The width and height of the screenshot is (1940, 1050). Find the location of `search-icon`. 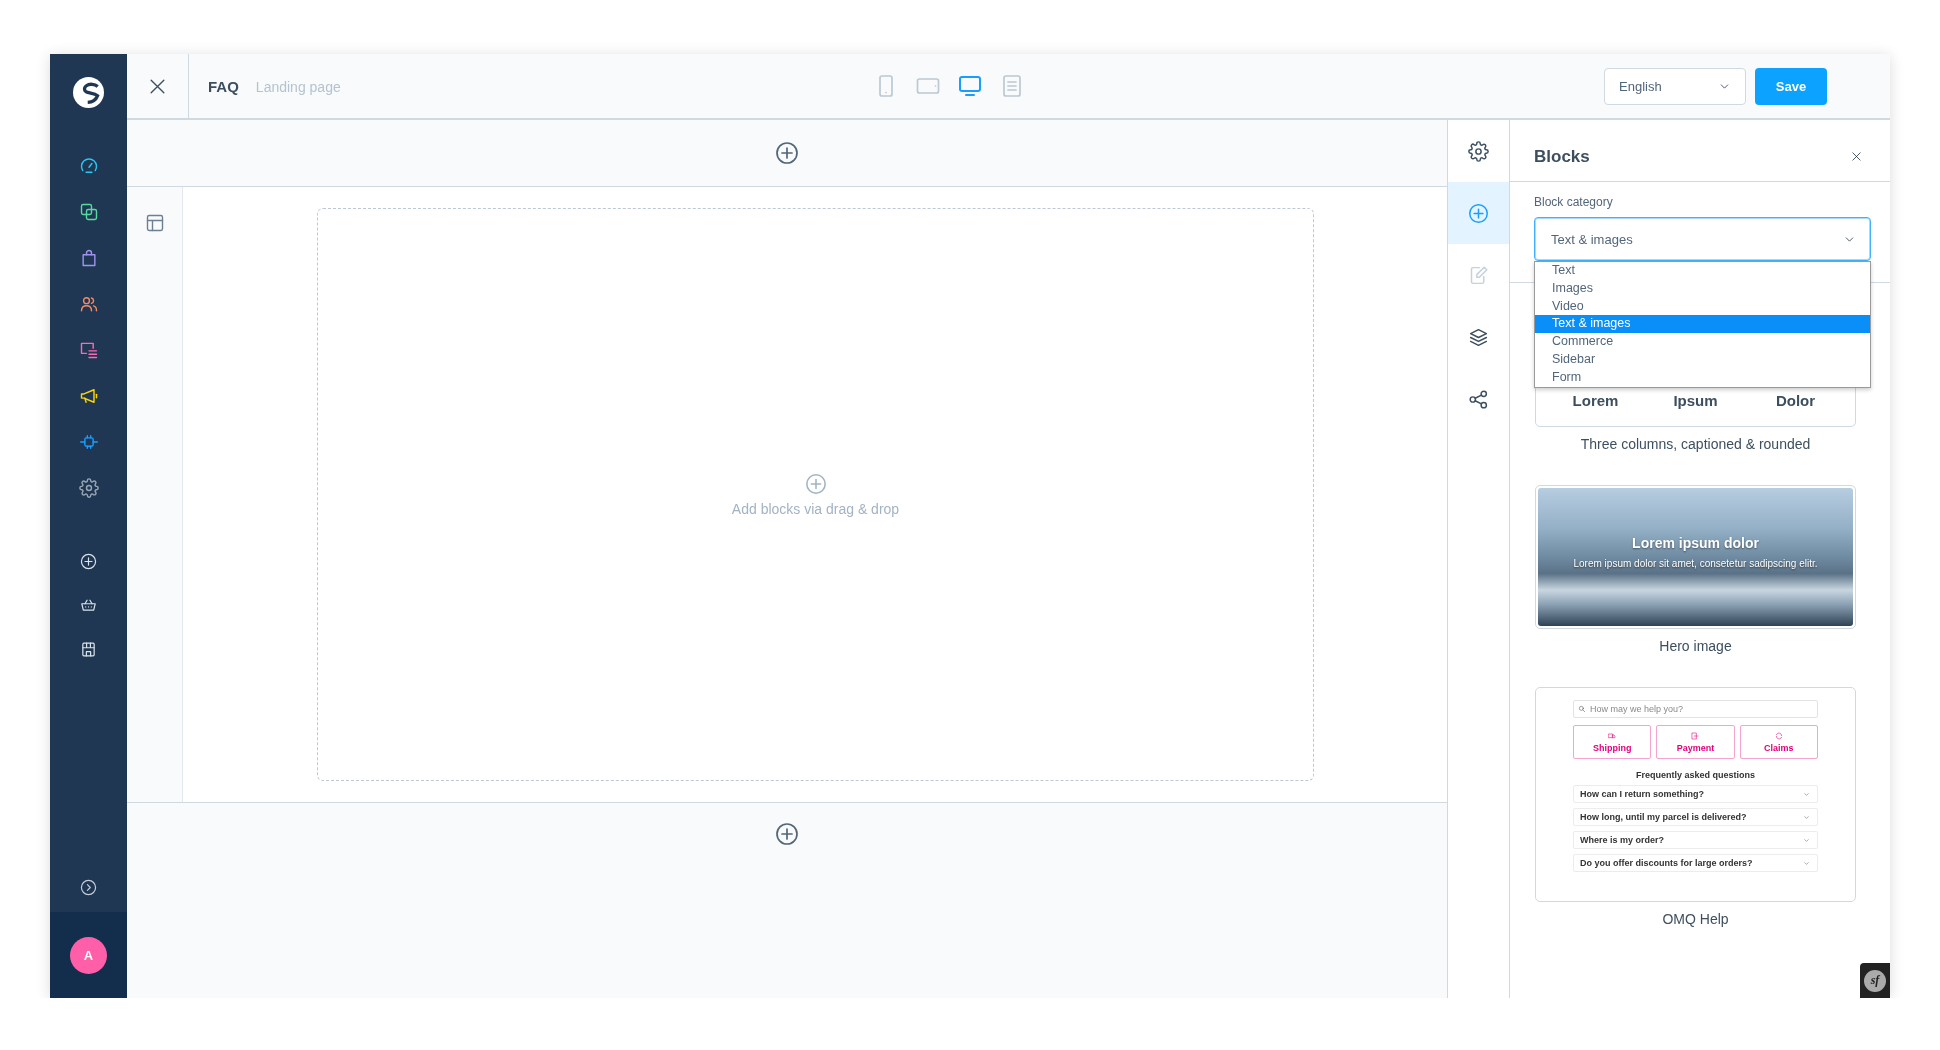

search-icon is located at coordinates (1582, 709).